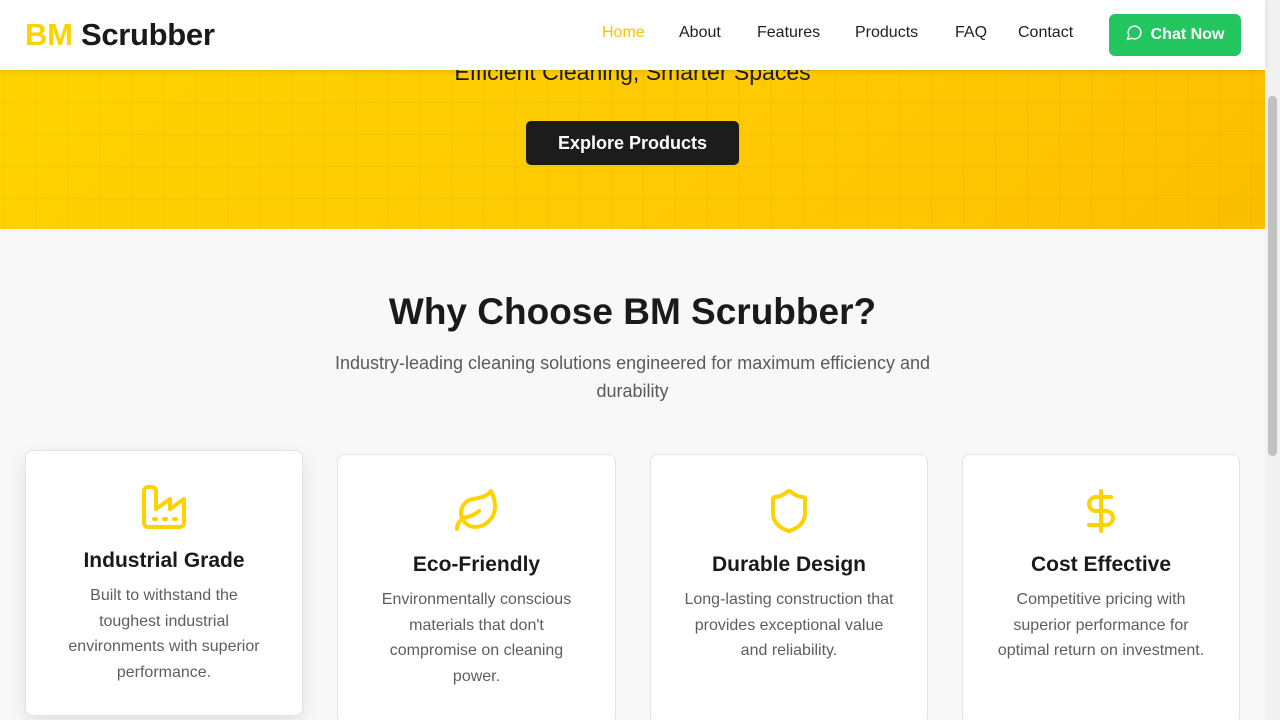  Describe the element at coordinates (632, 311) in the screenshot. I see `features-title: Why Choose BM Scrubber?` at that location.